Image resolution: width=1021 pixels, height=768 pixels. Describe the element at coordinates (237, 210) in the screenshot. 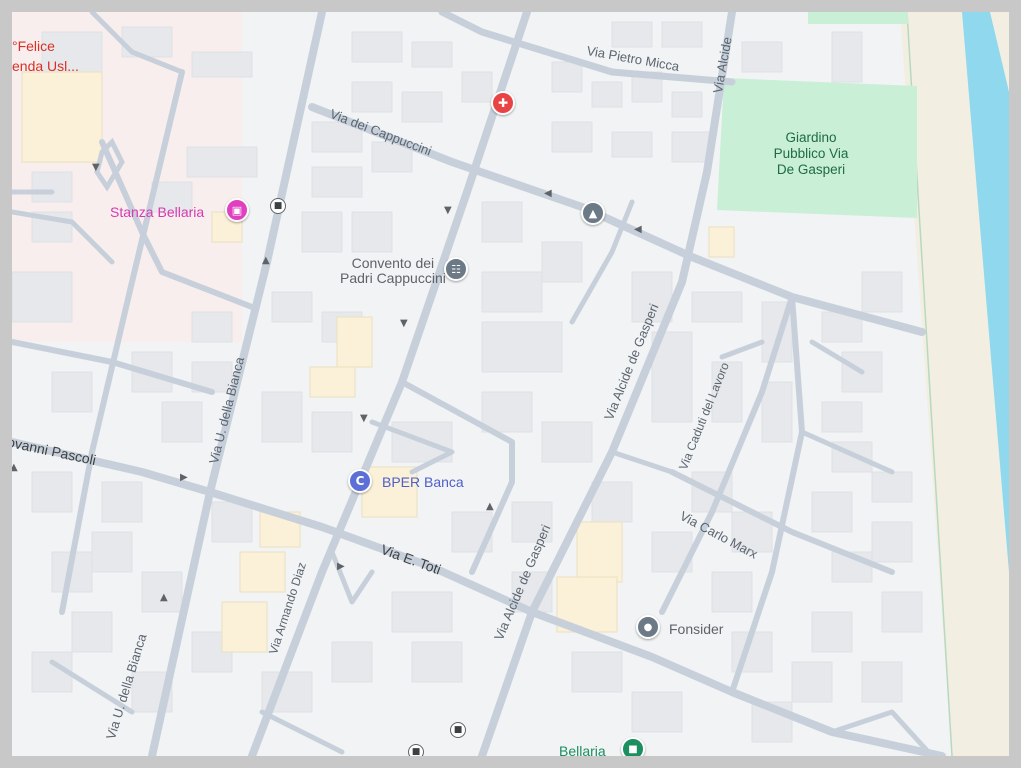

I see `hotel-icon: ▣` at that location.